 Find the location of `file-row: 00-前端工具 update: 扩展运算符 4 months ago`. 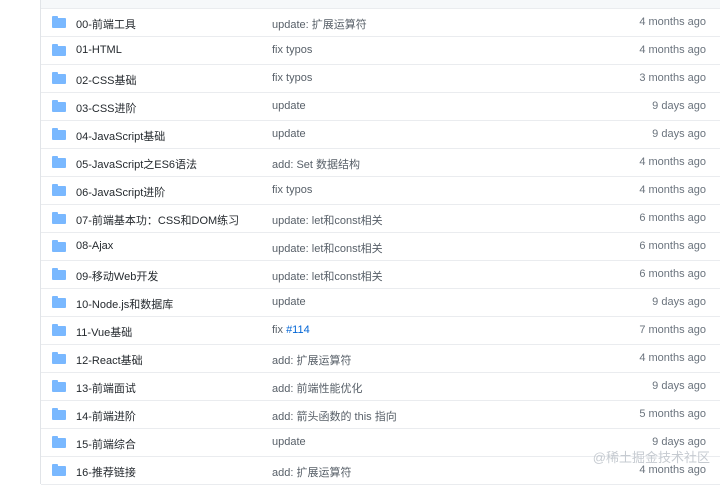

file-row: 00-前端工具 update: 扩展运算符 4 months ago is located at coordinates (380, 23).